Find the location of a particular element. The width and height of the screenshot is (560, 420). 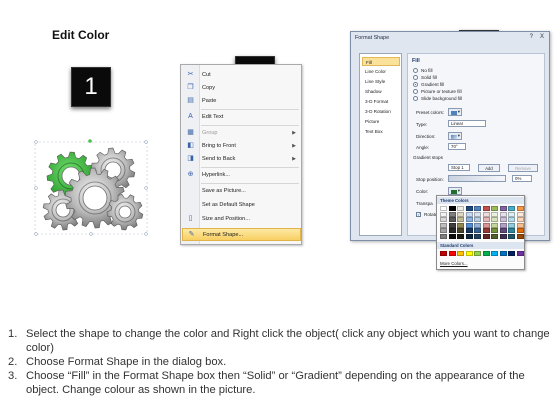

nav-item-line-color: Line Color is located at coordinates (381, 71).